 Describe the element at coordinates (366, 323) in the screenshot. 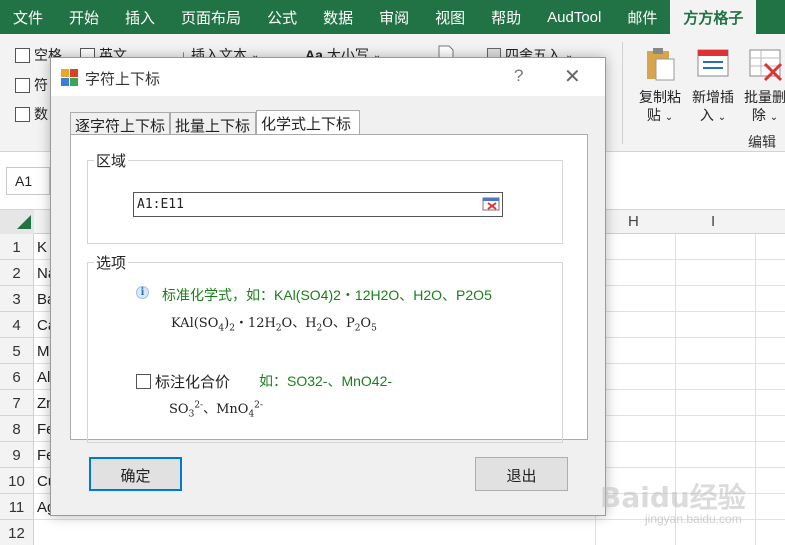

I see `example-text: O` at that location.